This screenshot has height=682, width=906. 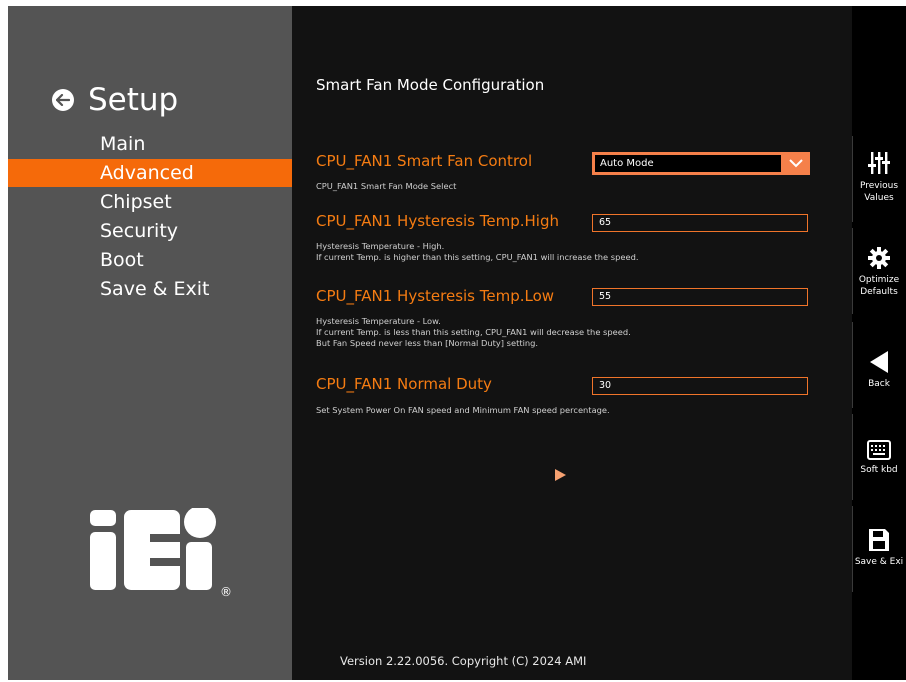 I want to click on setting-label-temp-high: CPU_FAN1 Hysteresis Temp.High, so click(x=437, y=221).